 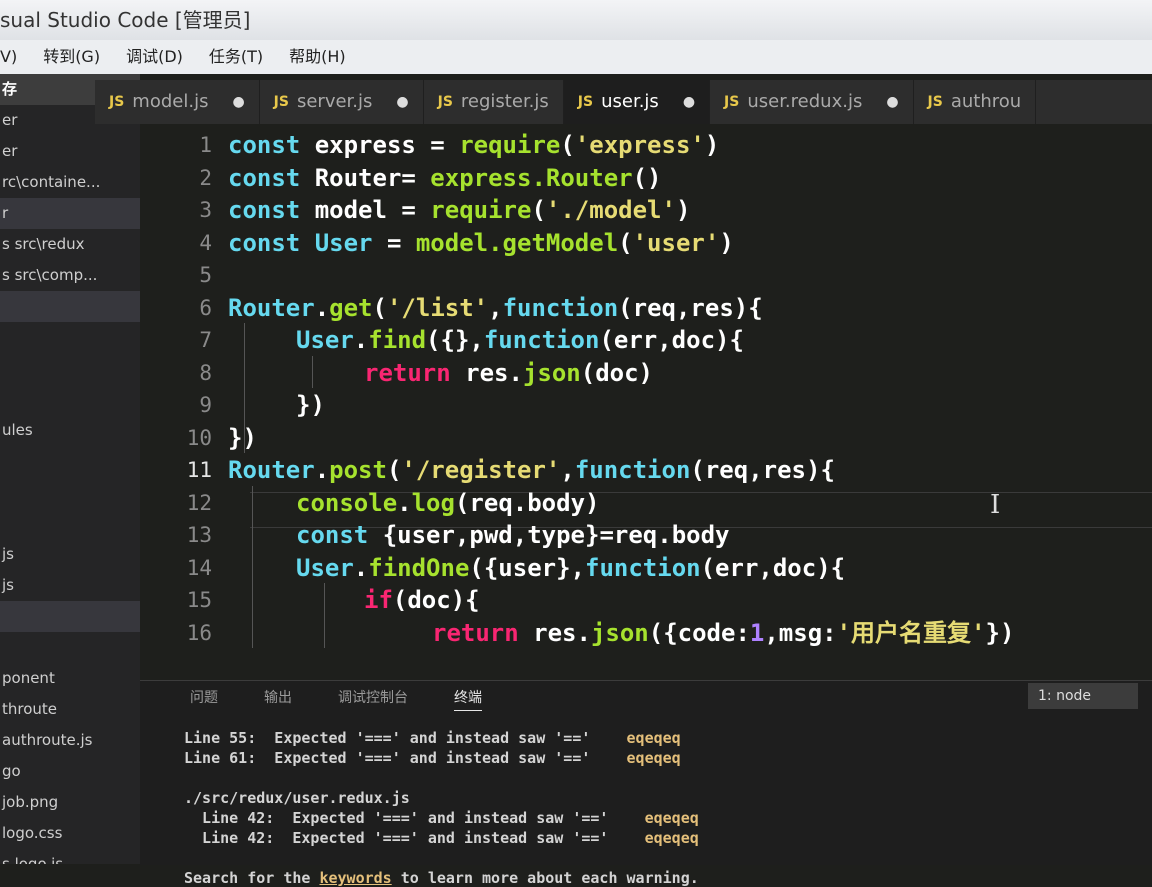 I want to click on tab-label: server.js, so click(x=334, y=101).